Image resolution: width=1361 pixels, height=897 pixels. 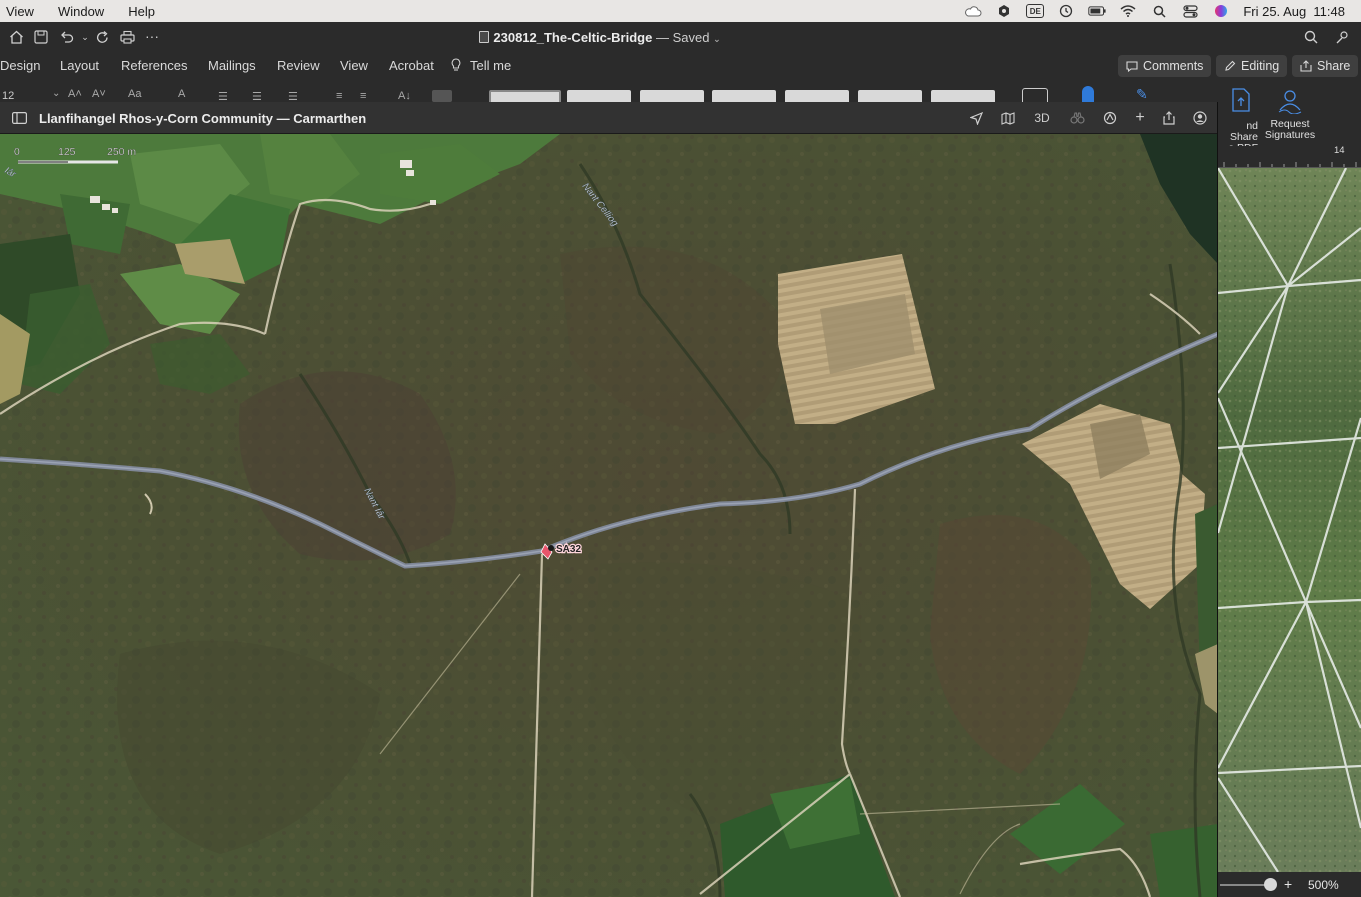 What do you see at coordinates (134, 94) in the screenshot?
I see `change-case-icon: Aa` at bounding box center [134, 94].